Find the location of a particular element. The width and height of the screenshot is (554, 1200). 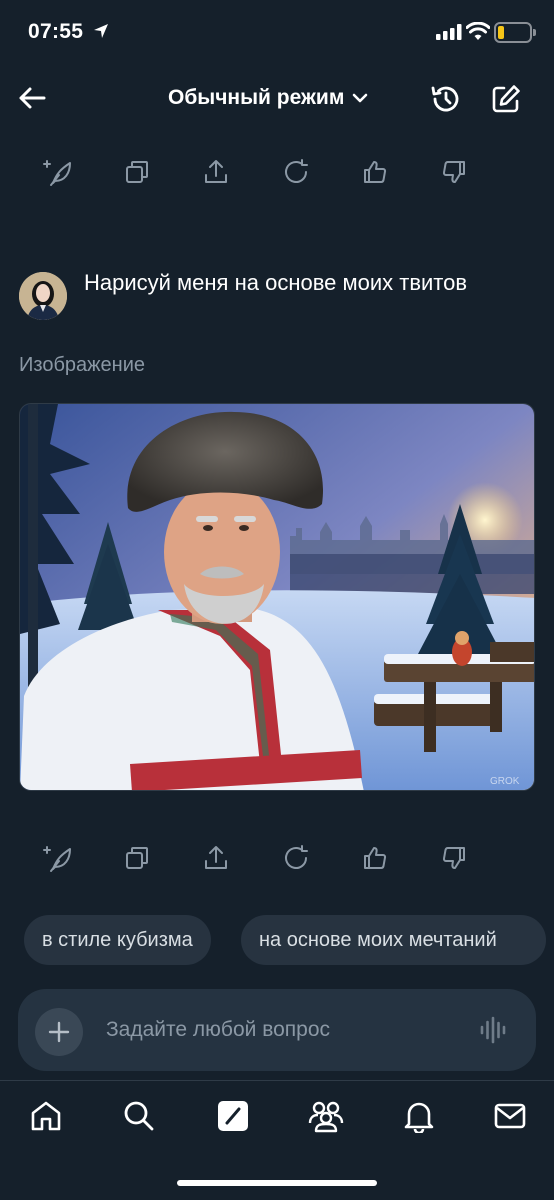

battery-cap is located at coordinates (534, 32).